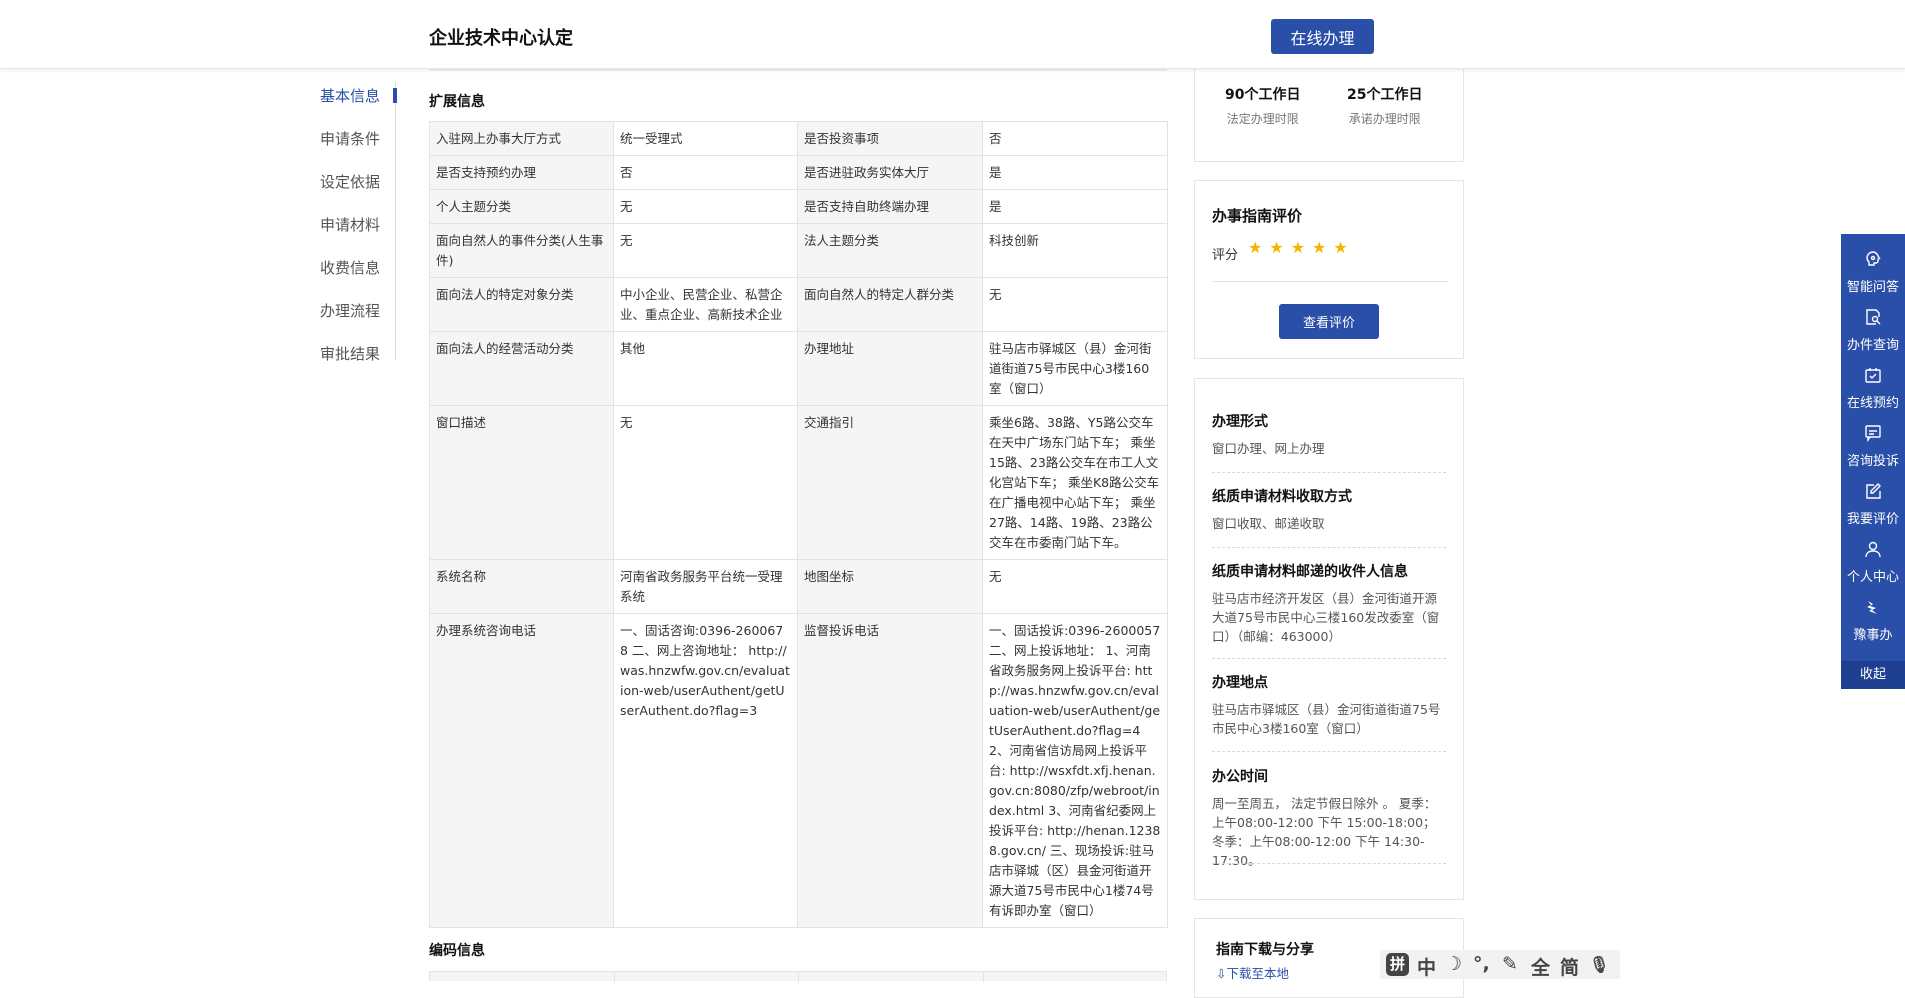  I want to click on field-label: 地图坐标, so click(890, 586).